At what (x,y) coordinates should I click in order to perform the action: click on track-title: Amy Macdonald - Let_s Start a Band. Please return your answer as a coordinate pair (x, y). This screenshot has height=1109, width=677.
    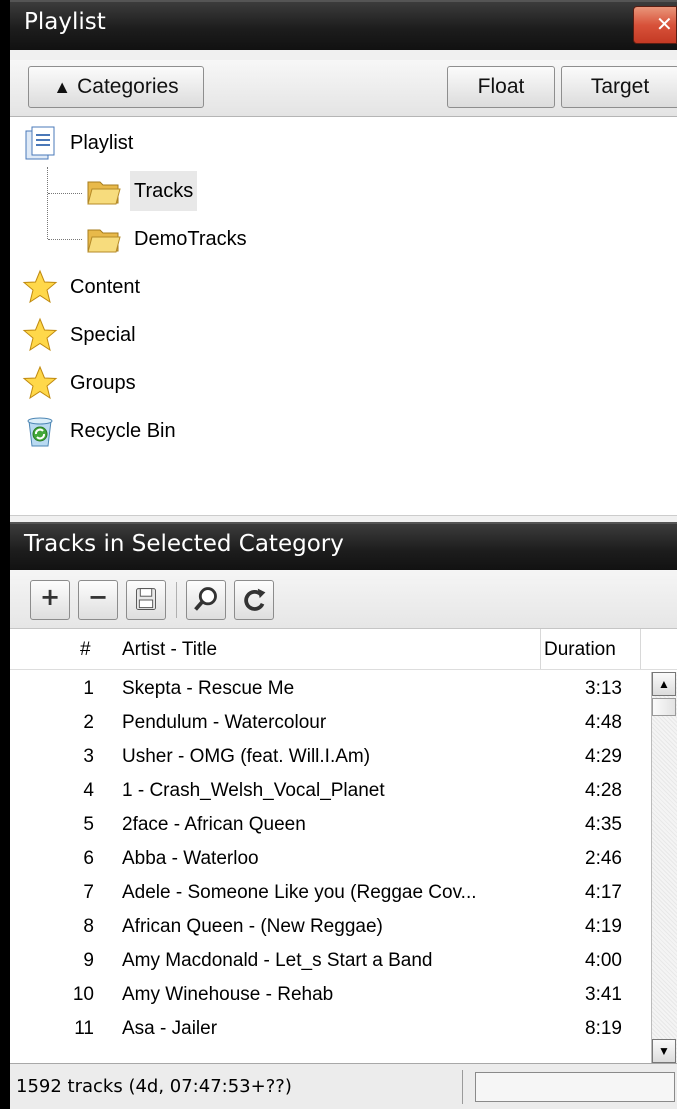
    Looking at the image, I should click on (277, 960).